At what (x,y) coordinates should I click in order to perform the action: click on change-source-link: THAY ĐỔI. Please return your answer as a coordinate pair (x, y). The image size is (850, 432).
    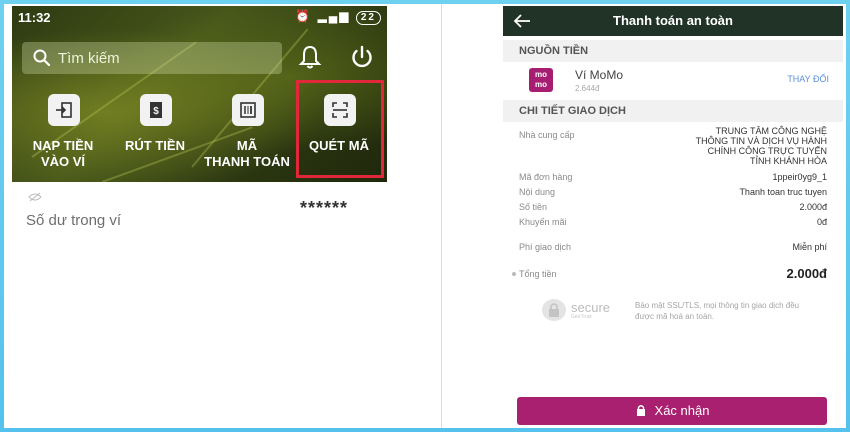
    Looking at the image, I should click on (808, 79).